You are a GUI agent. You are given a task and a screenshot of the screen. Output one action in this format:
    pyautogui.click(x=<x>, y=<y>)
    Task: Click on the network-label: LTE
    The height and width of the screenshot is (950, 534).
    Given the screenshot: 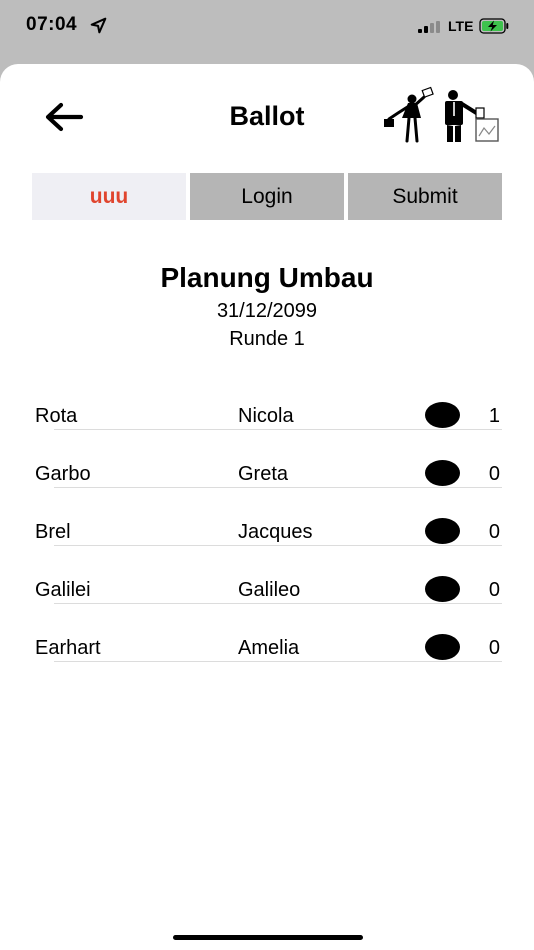 What is the action you would take?
    pyautogui.click(x=461, y=26)
    